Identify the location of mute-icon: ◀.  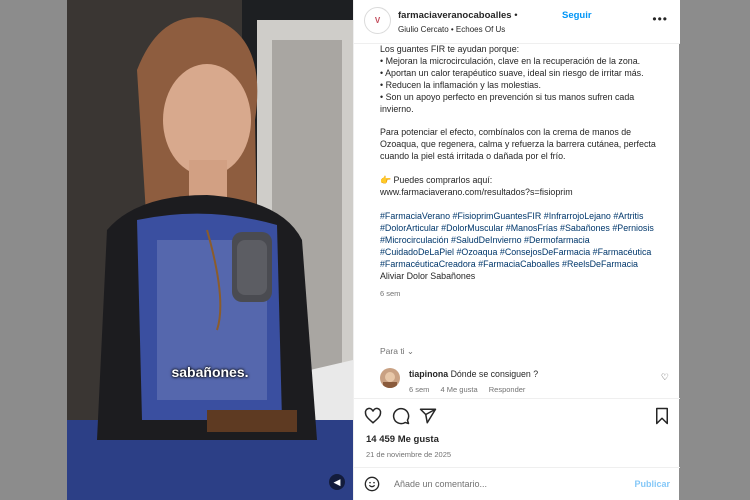
(337, 482).